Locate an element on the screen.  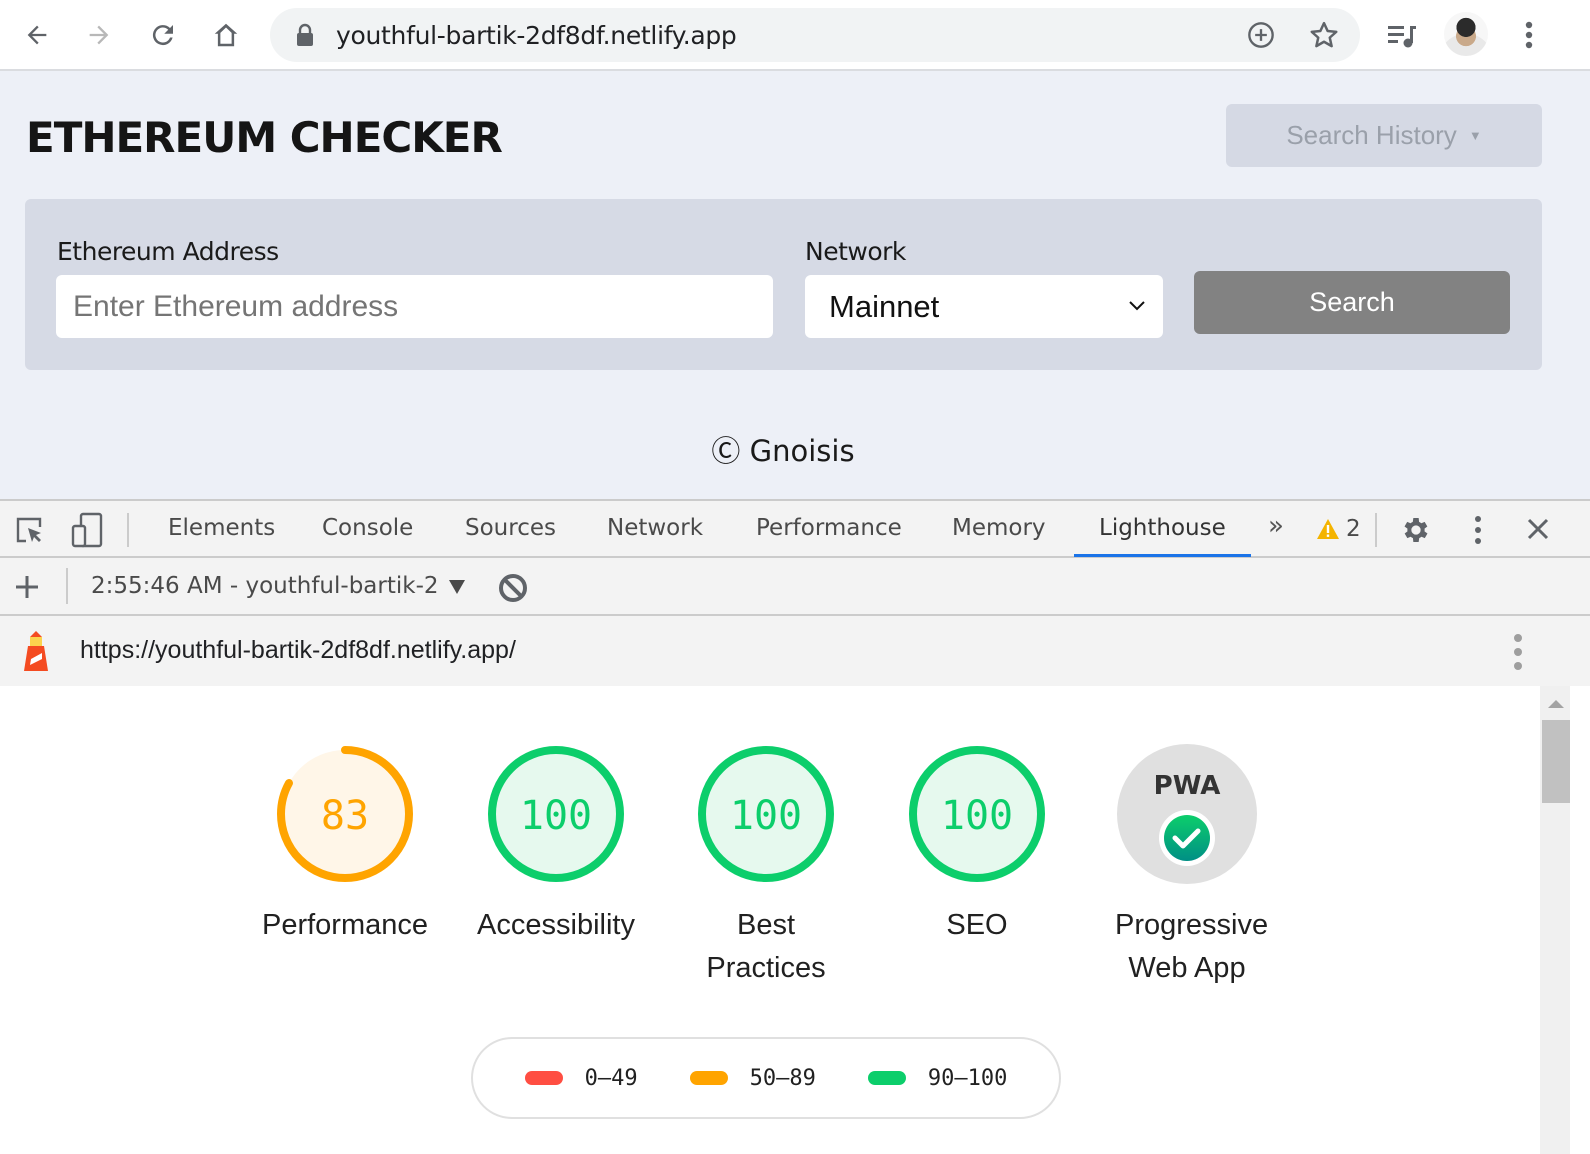
lighthouse-toolbar: 2:55:46 AM - youthful-bartik-2 is located at coordinates (795, 587).